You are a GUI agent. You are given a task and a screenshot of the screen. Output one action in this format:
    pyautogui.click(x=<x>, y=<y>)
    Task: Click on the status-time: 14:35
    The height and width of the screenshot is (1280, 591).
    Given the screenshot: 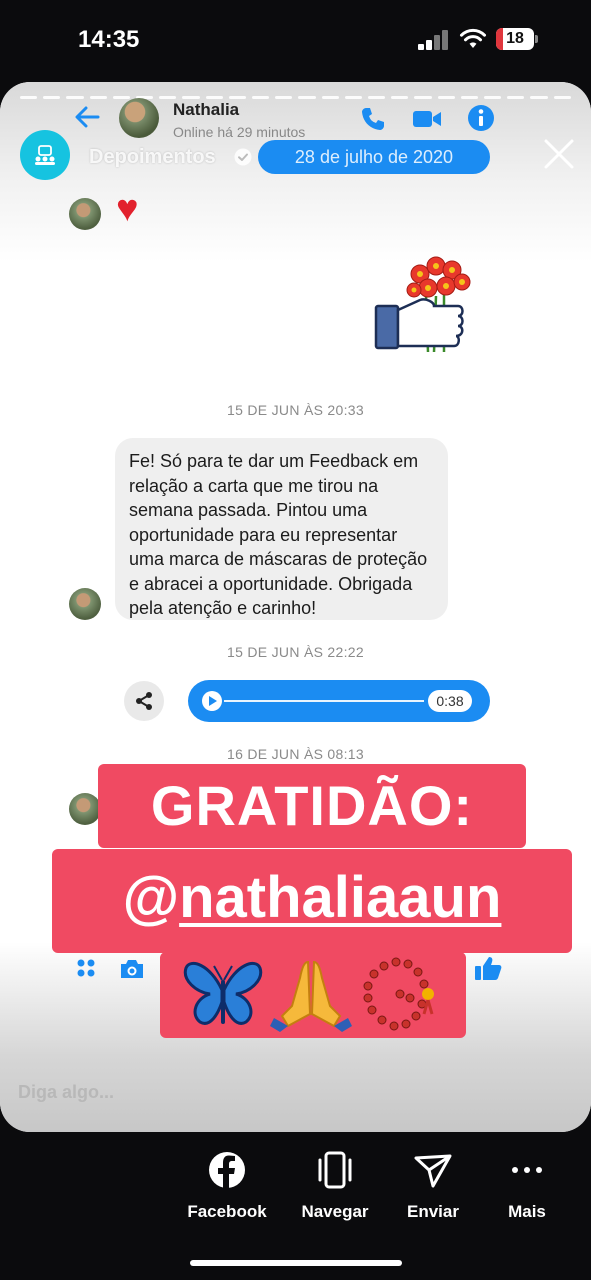 What is the action you would take?
    pyautogui.click(x=109, y=39)
    